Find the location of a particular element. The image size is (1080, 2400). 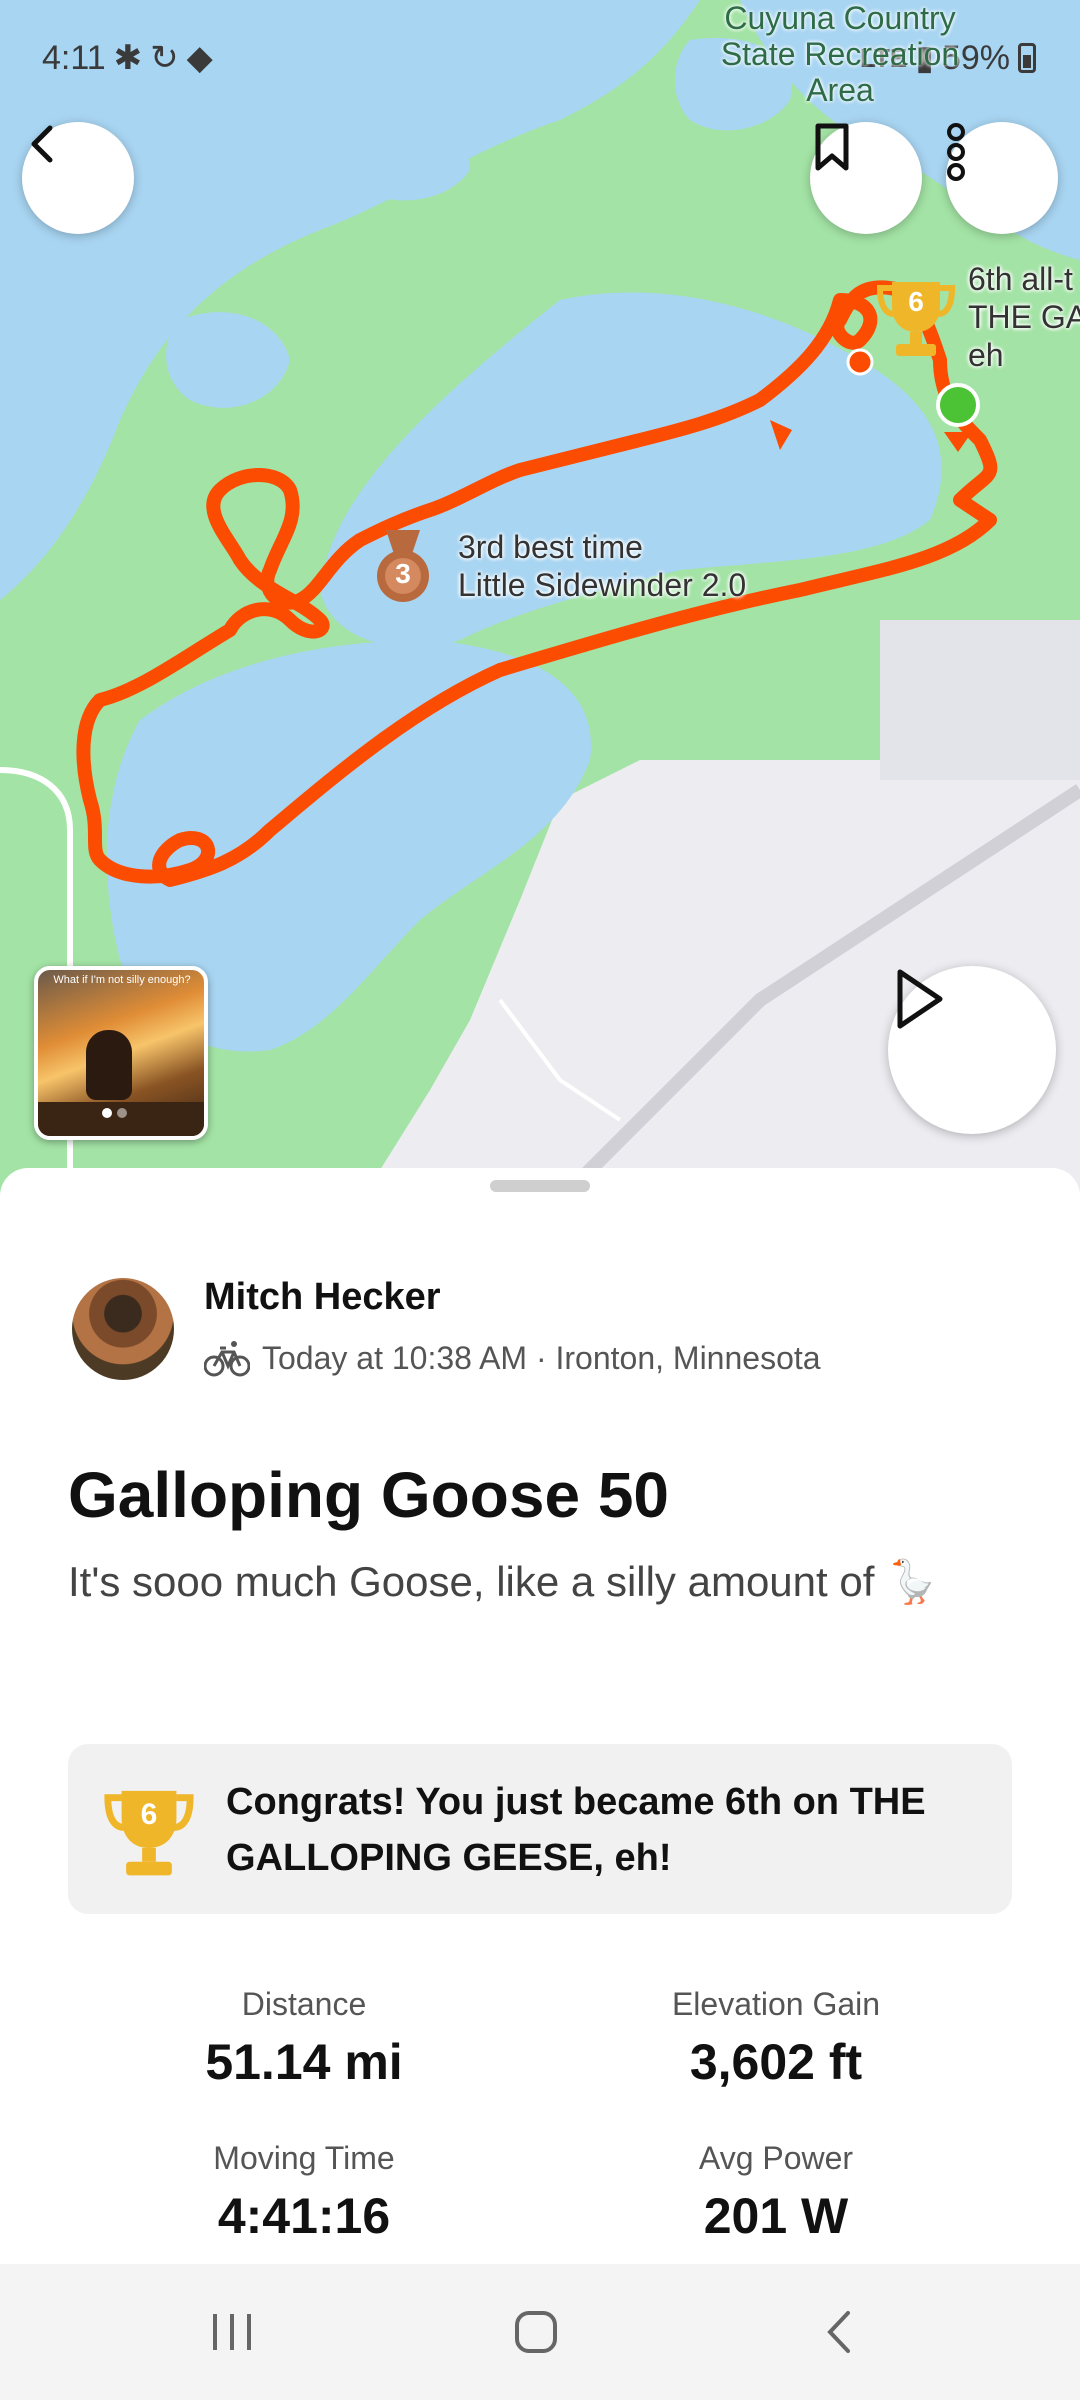

stat-value: 201 W is located at coordinates (776, 2216).